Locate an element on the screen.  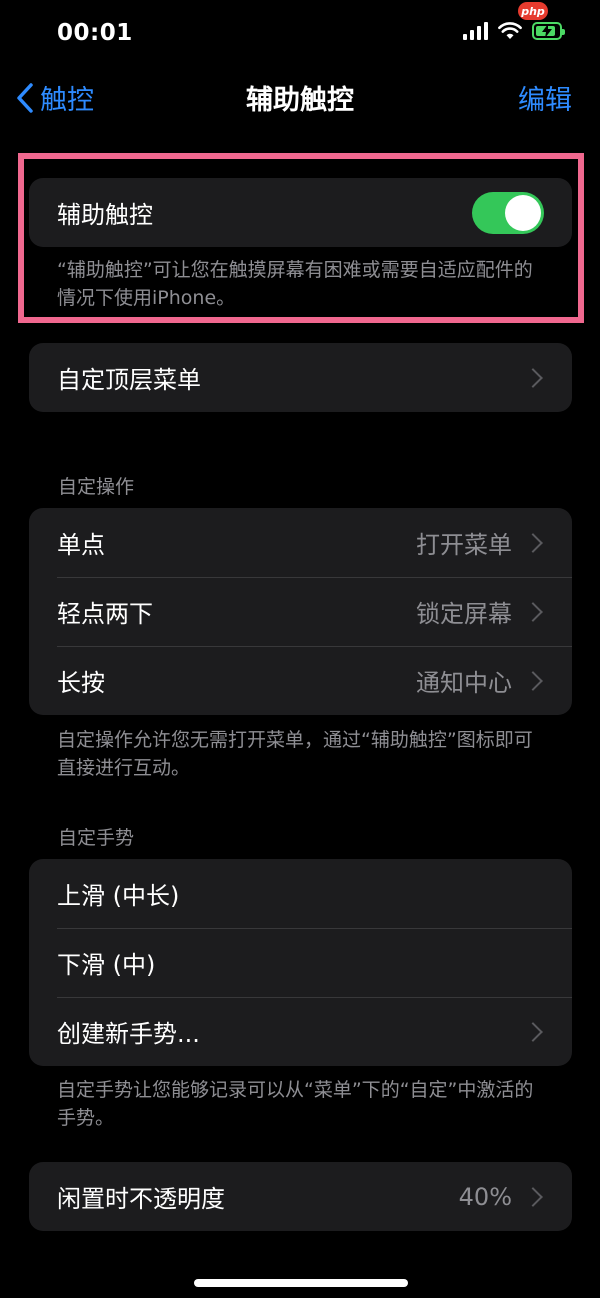
idle-opacity-row: 闲置时不透明度 40% is located at coordinates (300, 1196).